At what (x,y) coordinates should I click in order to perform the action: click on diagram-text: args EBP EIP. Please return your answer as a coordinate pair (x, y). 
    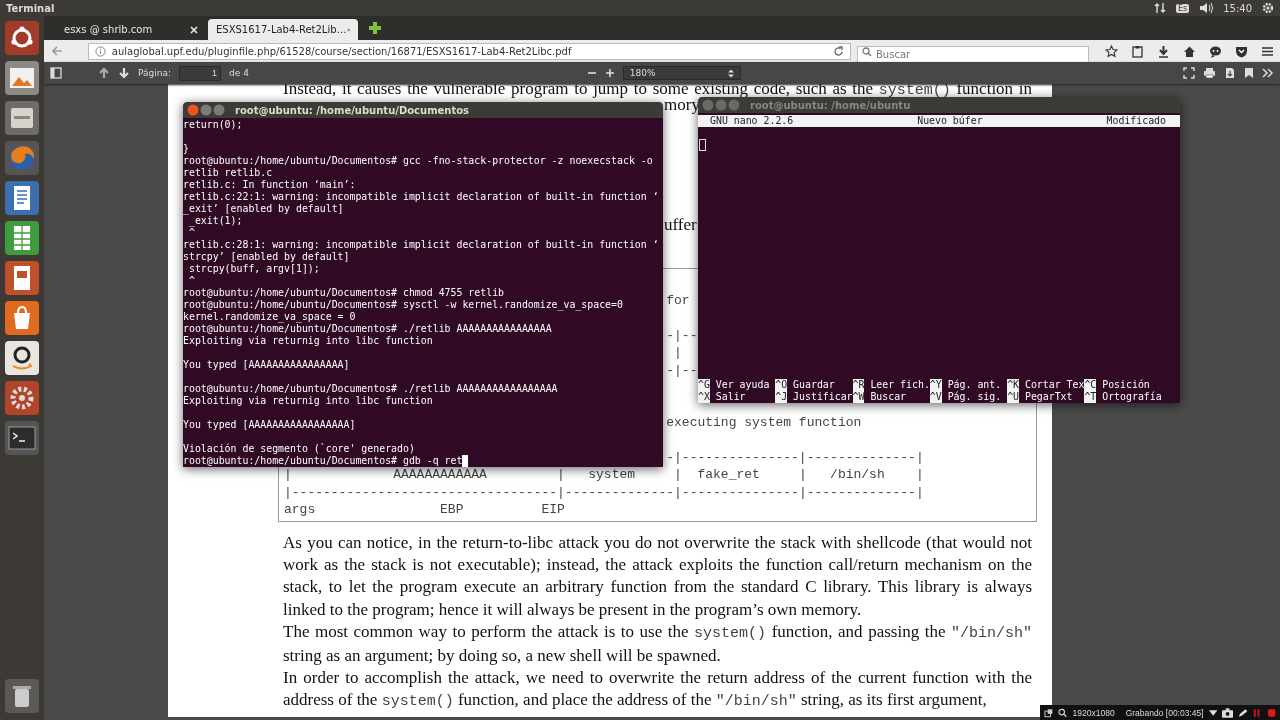
    Looking at the image, I should click on (424, 510).